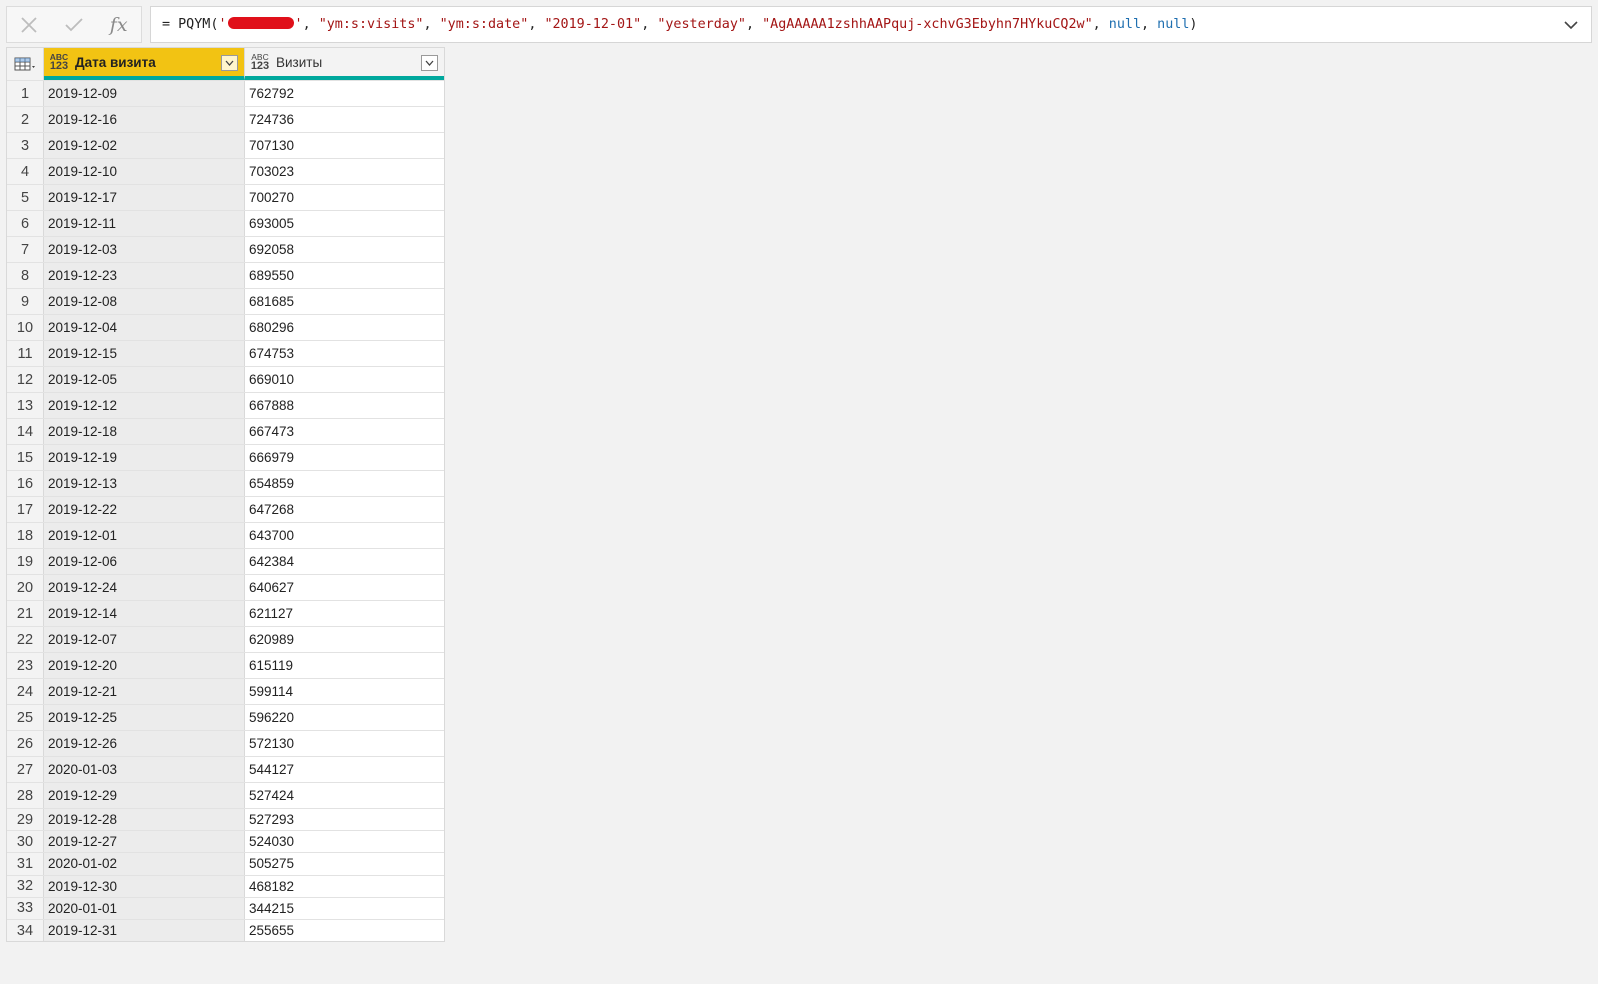  I want to click on table-row: 16 2019-12-13 654859, so click(225, 483).